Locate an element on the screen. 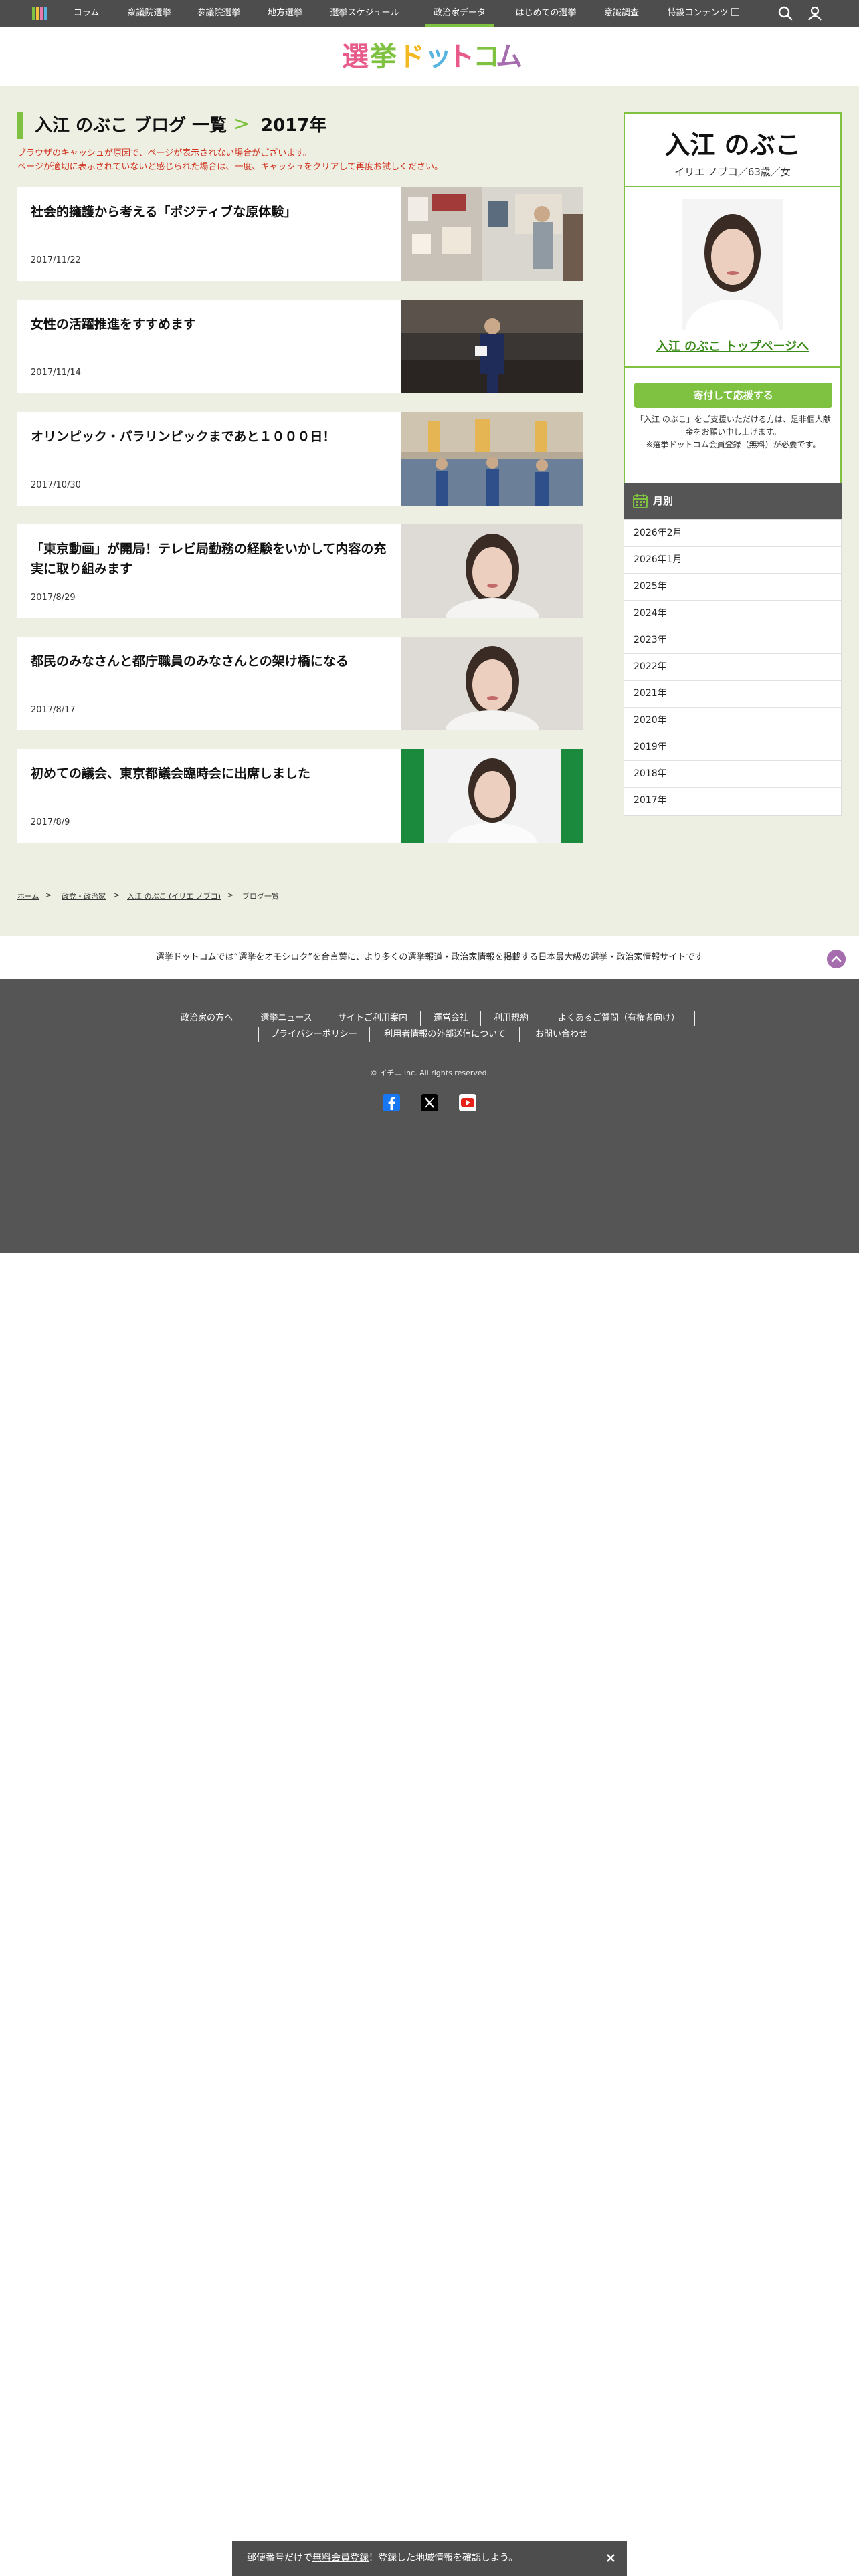 The image size is (859, 2576). archive-link-2021: 2021年 is located at coordinates (732, 694).